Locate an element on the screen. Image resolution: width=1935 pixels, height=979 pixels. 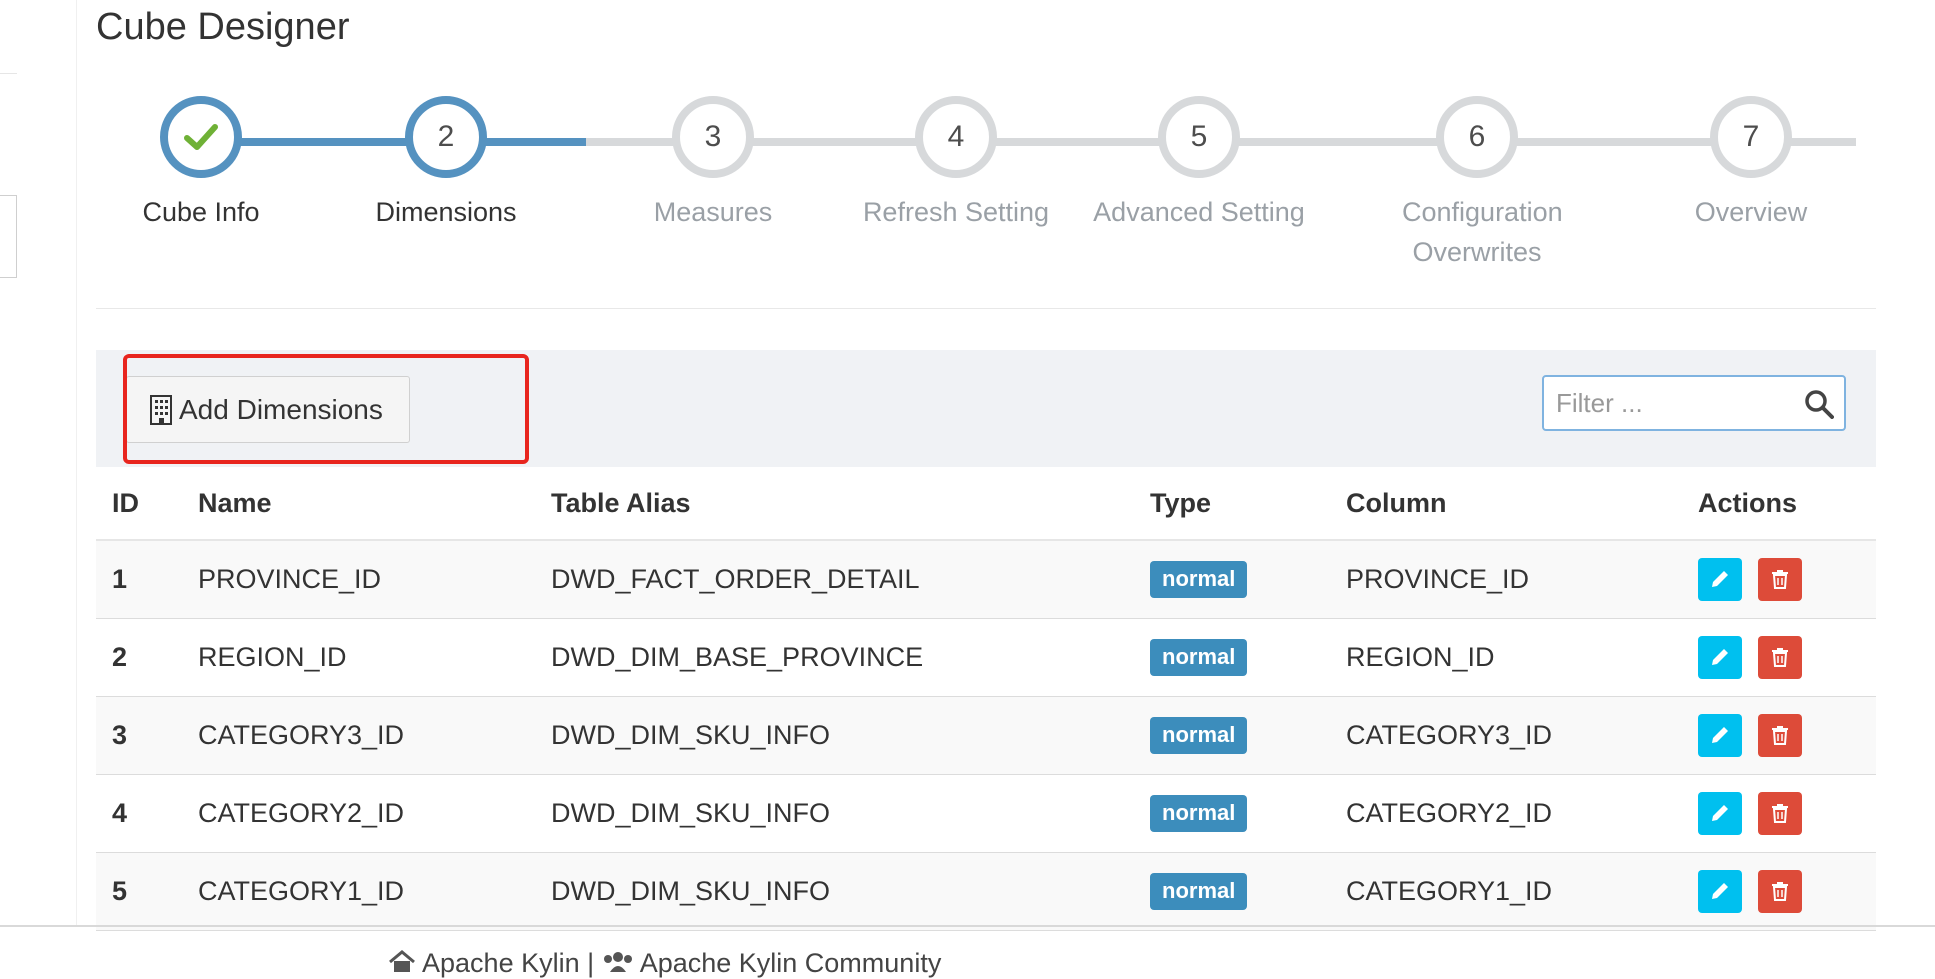
wizard-step-refresh-setting: 4 Refresh Setting is located at coordinates (956, 164).